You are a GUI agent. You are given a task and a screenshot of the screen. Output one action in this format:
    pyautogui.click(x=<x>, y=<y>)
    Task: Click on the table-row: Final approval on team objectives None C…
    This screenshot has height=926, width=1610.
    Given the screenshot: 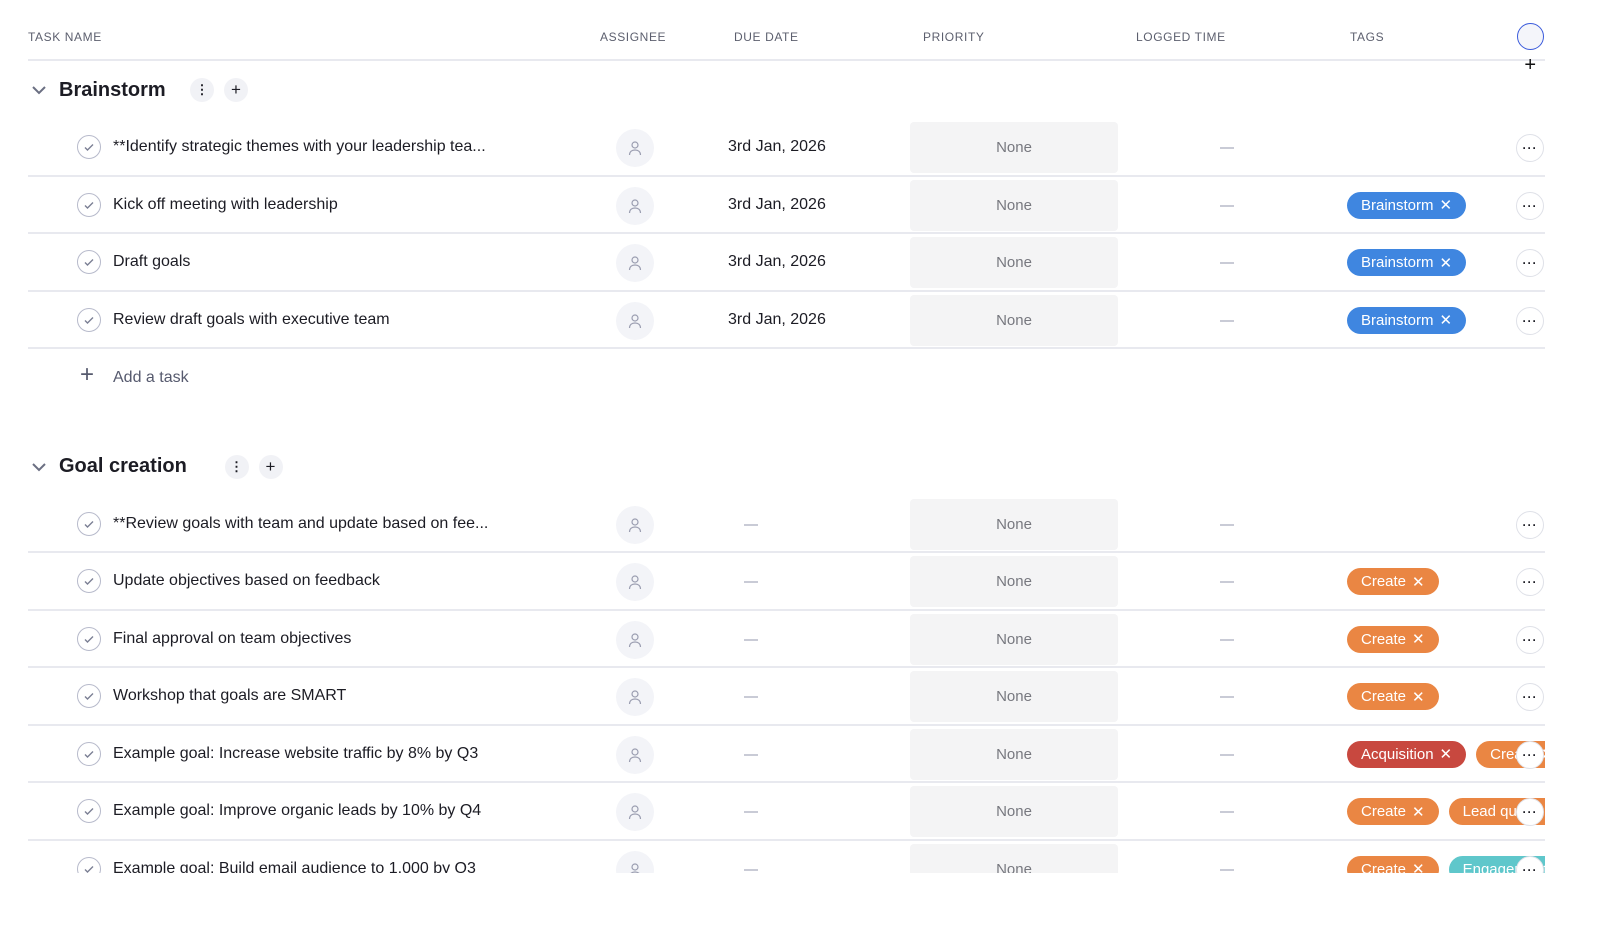 What is the action you would take?
    pyautogui.click(x=786, y=639)
    